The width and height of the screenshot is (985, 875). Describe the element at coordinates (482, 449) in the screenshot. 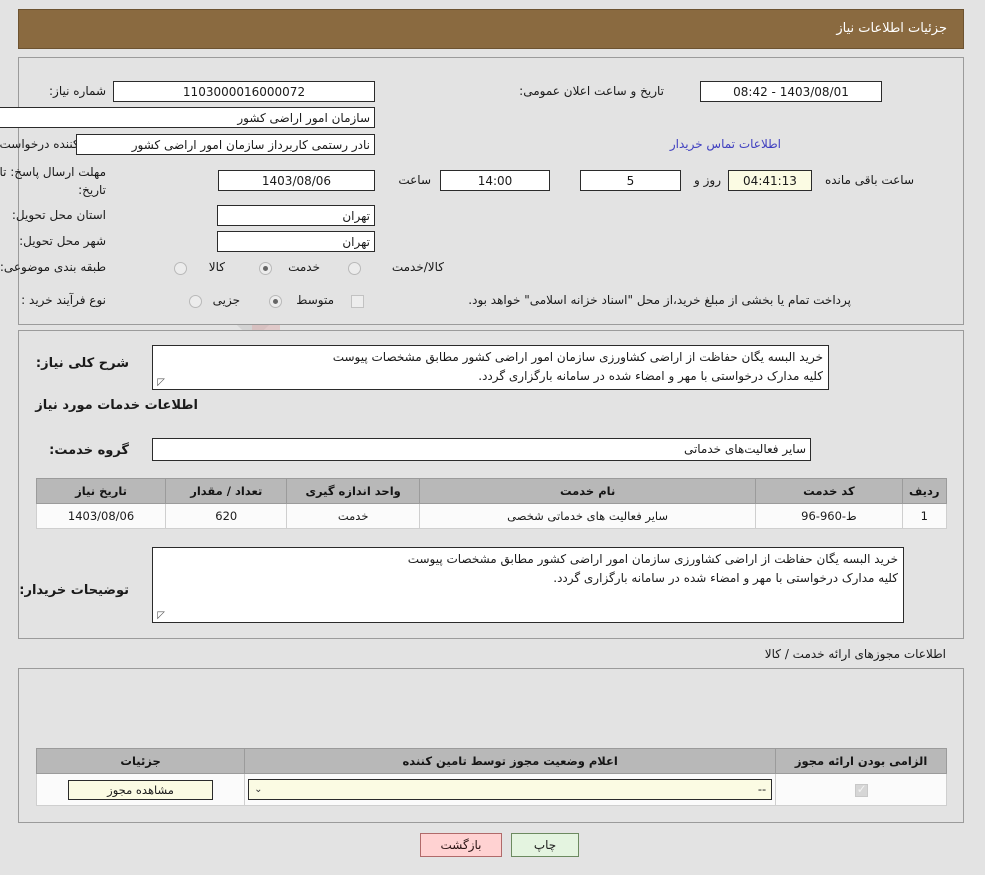

I see `service-group-value: سایر فعالیت‌های خدماتی` at that location.